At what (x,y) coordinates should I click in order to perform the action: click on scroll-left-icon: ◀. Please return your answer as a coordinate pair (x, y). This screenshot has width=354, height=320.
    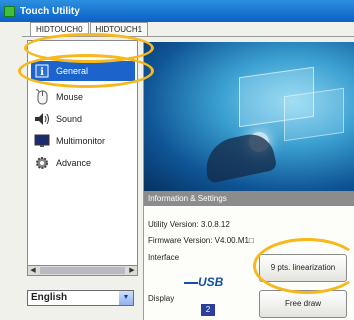
    Looking at the image, I should click on (33, 270).